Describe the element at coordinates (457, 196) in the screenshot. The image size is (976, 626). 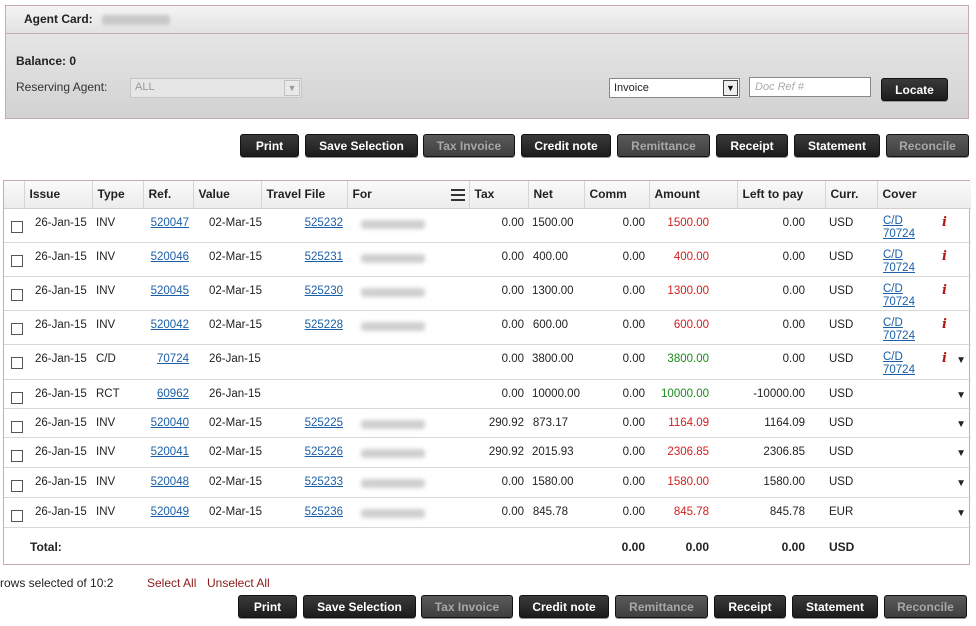
I see `column-menu-icon` at that location.